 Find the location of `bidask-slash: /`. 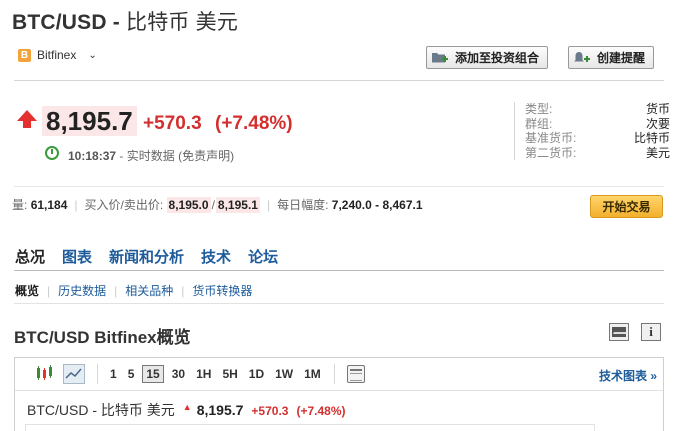

bidask-slash: / is located at coordinates (213, 204).